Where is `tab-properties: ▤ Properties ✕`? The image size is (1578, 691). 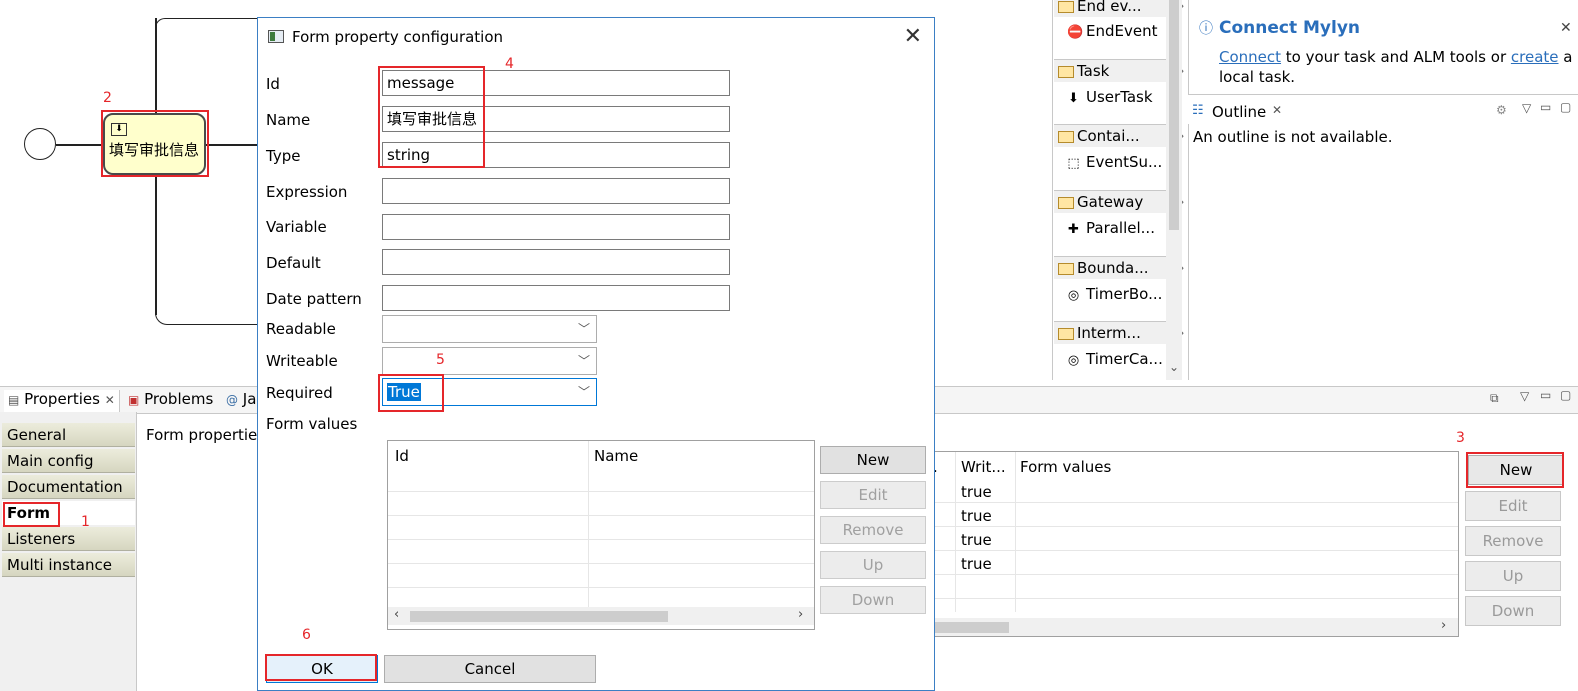 tab-properties: ▤ Properties ✕ is located at coordinates (62, 401).